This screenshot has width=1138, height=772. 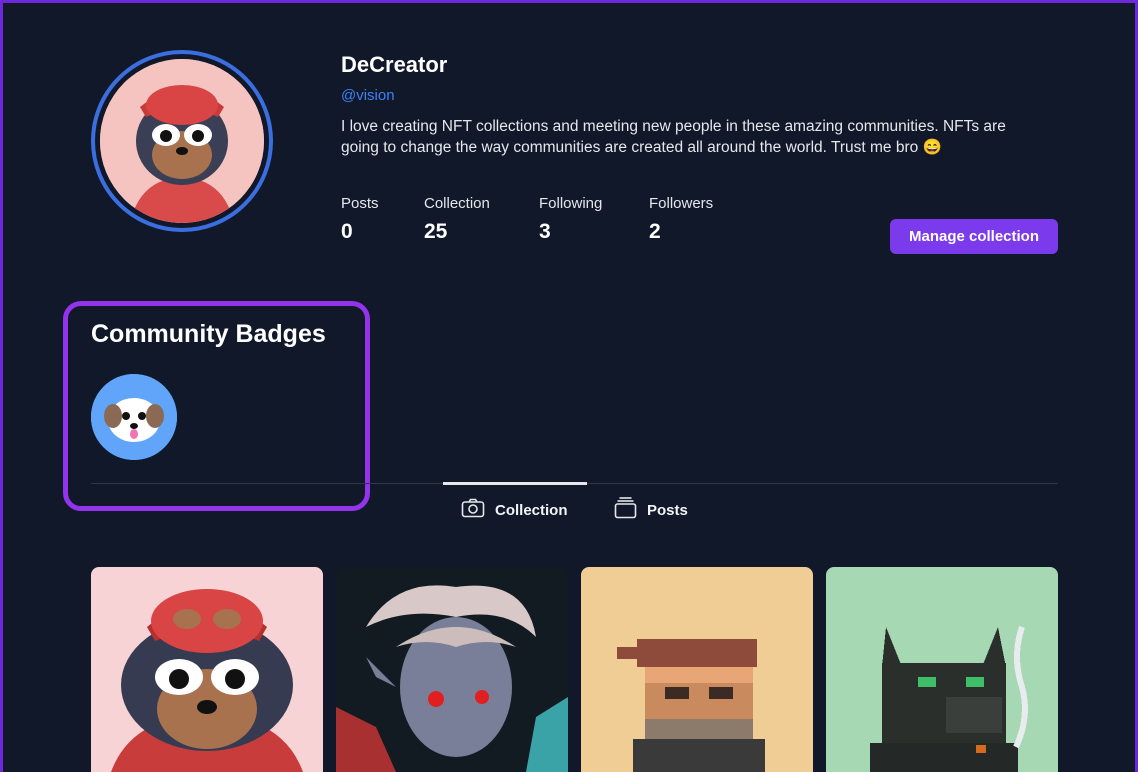 What do you see at coordinates (974, 236) in the screenshot?
I see `manage-collection-button: Manage collection` at bounding box center [974, 236].